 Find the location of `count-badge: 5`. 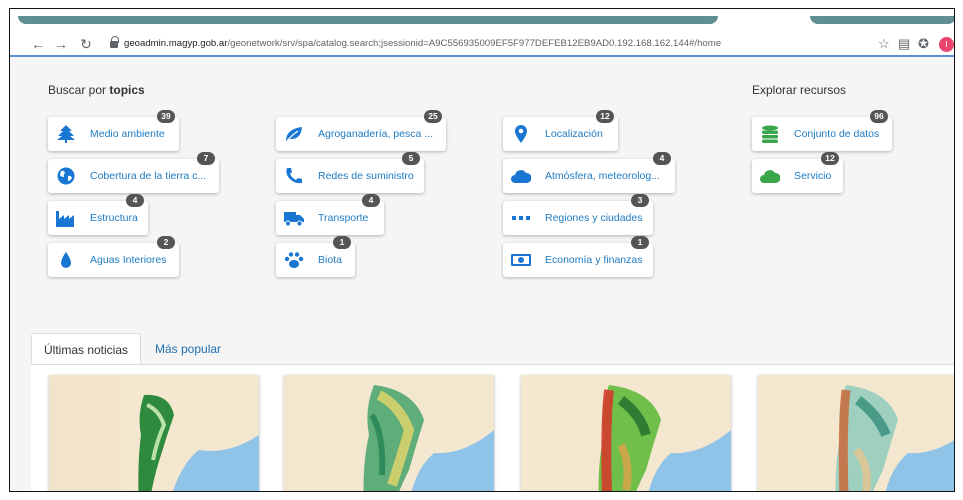

count-badge: 5 is located at coordinates (411, 158).